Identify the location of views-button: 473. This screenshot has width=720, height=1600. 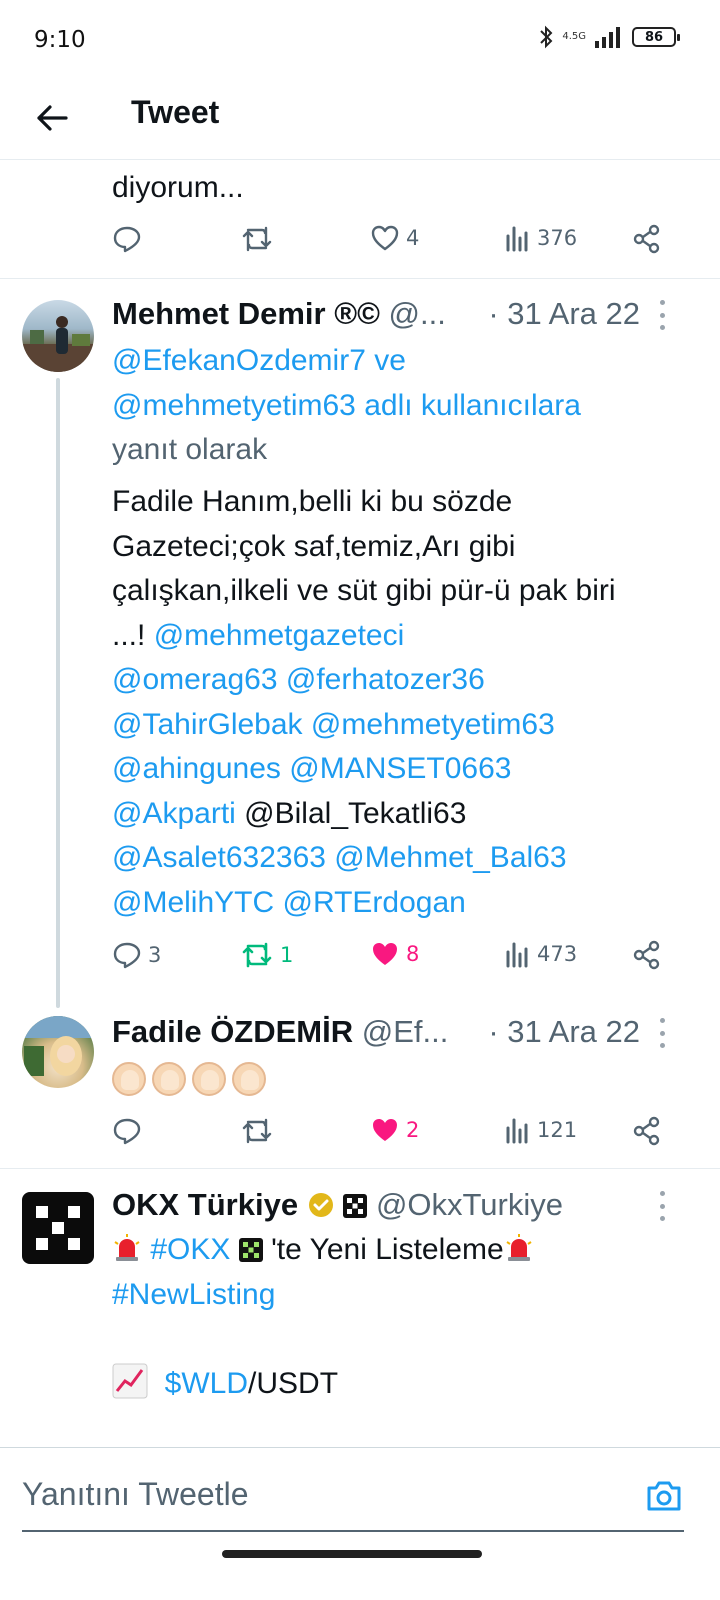
(541, 954).